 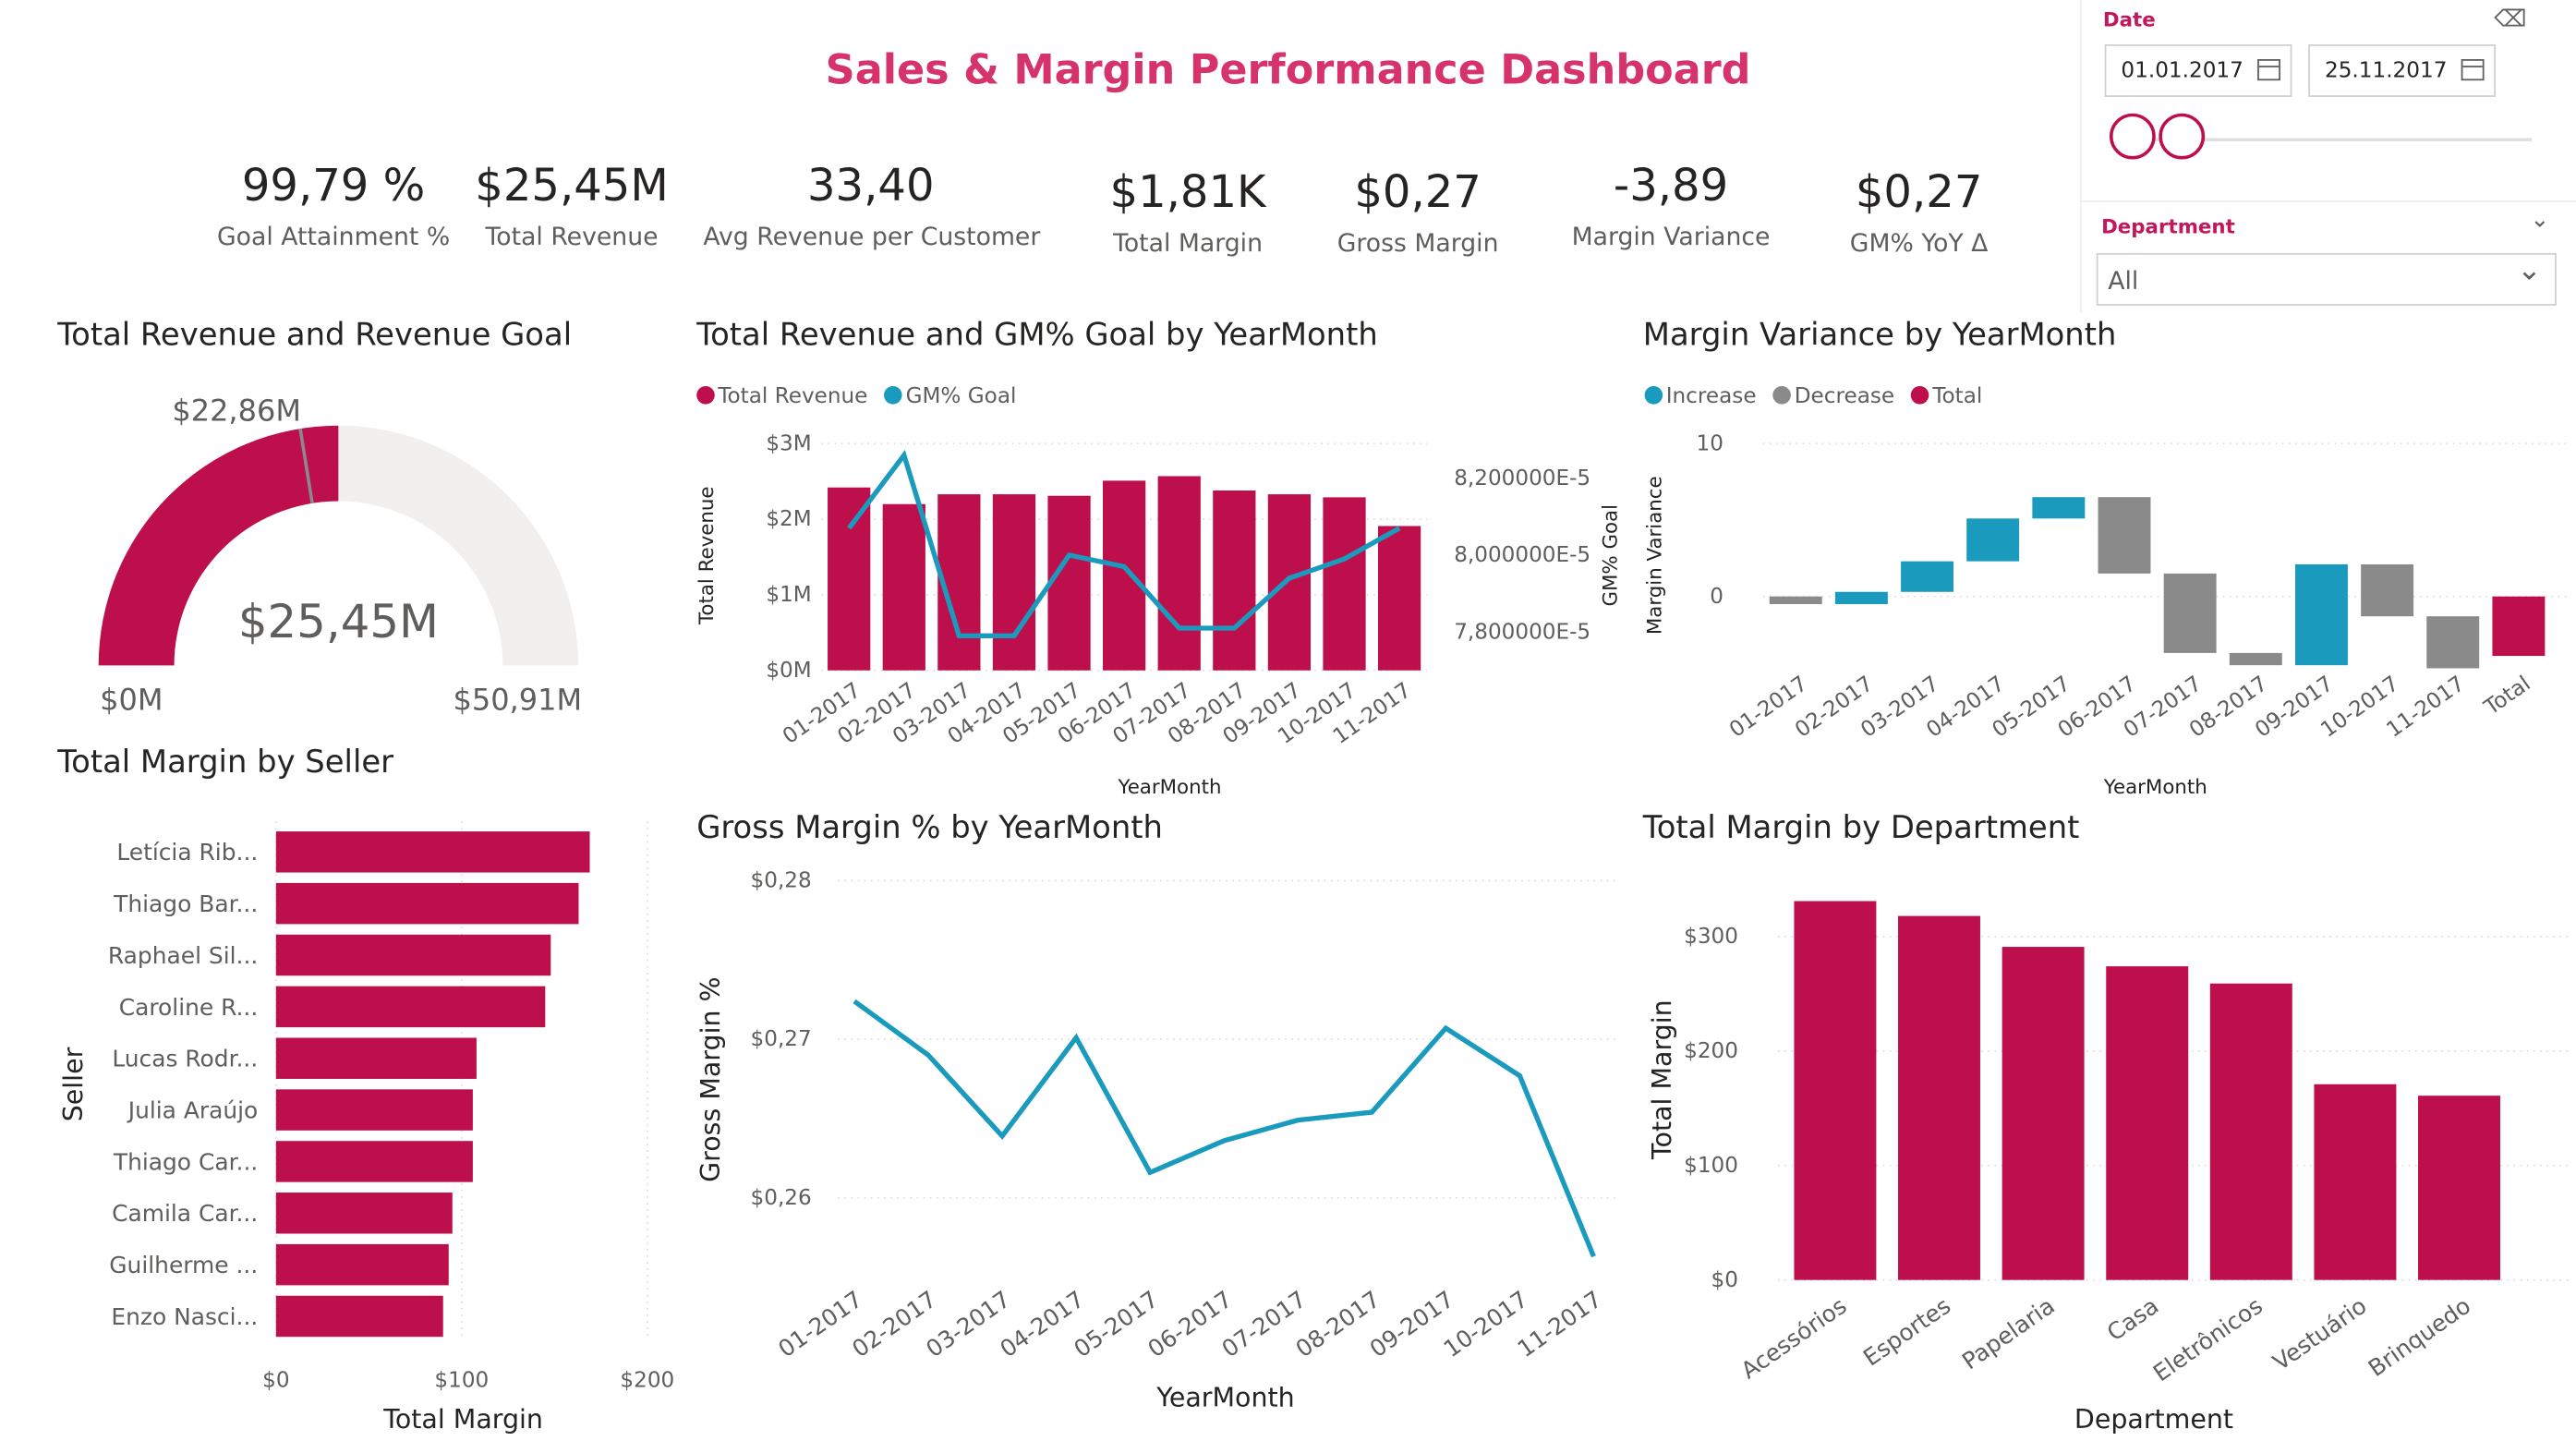 I want to click on y-tick-label: $0,27, so click(x=781, y=1039).